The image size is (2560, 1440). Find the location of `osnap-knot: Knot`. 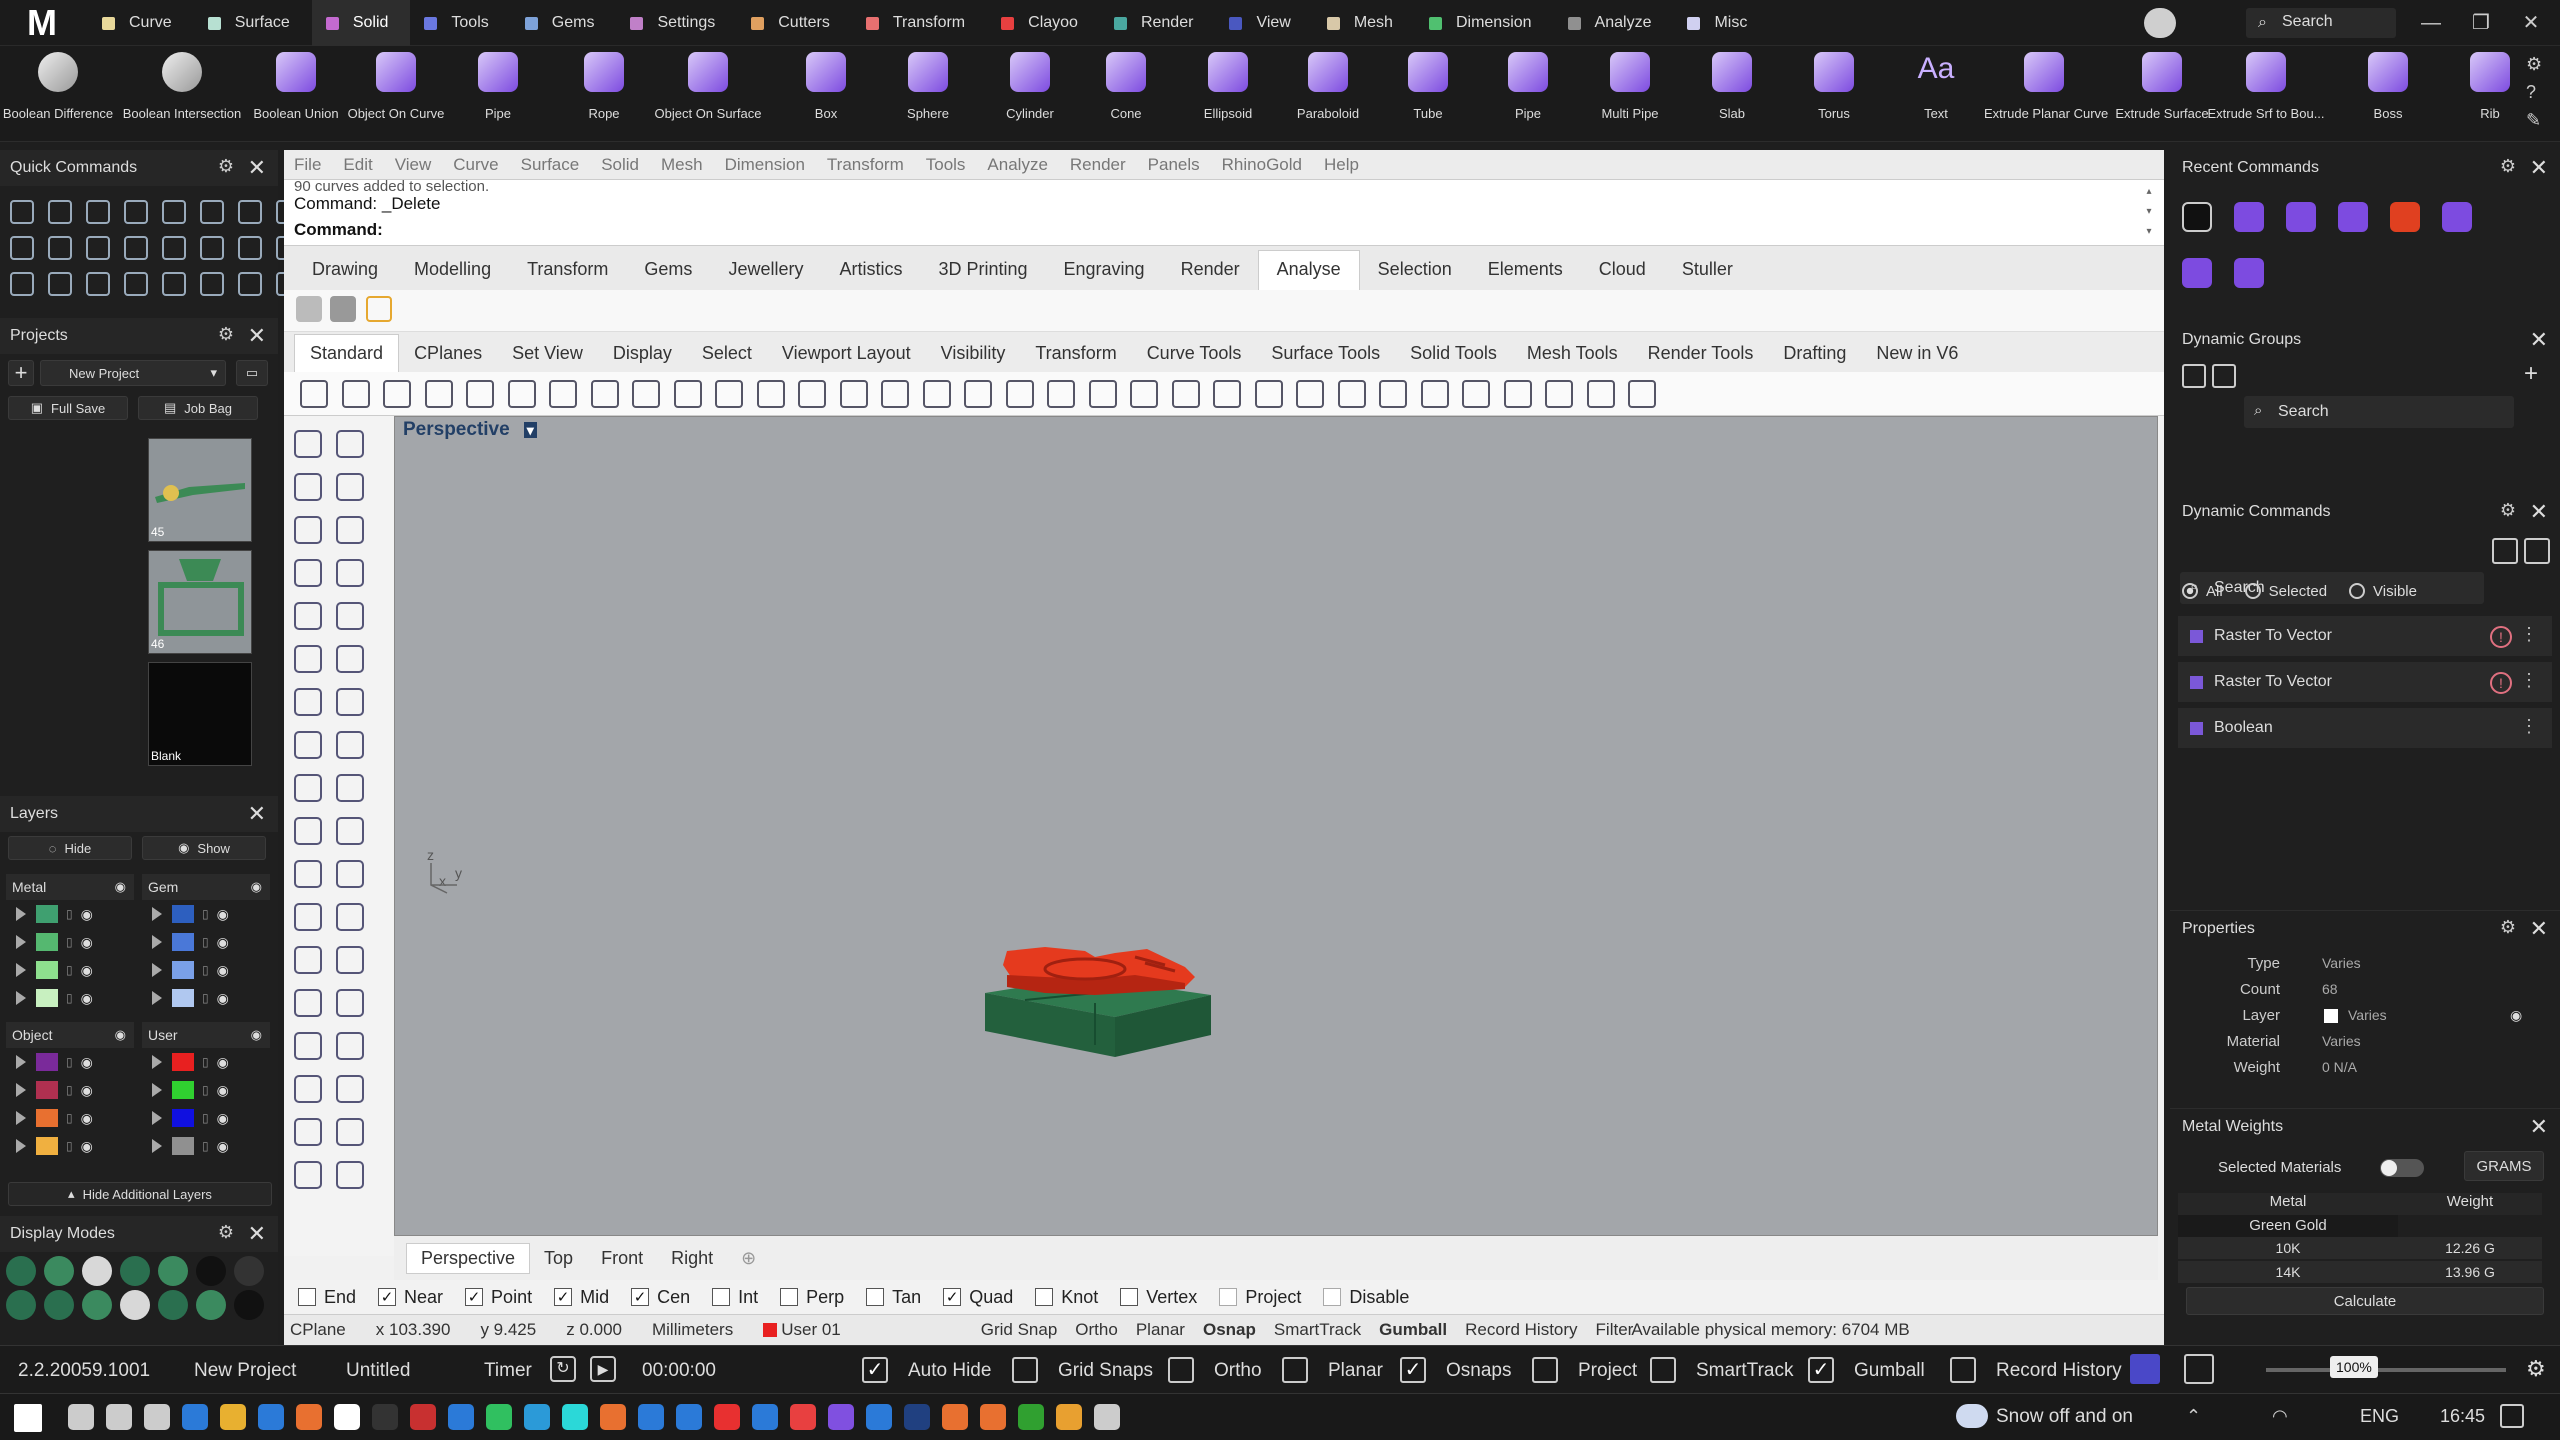

osnap-knot: Knot is located at coordinates (1066, 1297).